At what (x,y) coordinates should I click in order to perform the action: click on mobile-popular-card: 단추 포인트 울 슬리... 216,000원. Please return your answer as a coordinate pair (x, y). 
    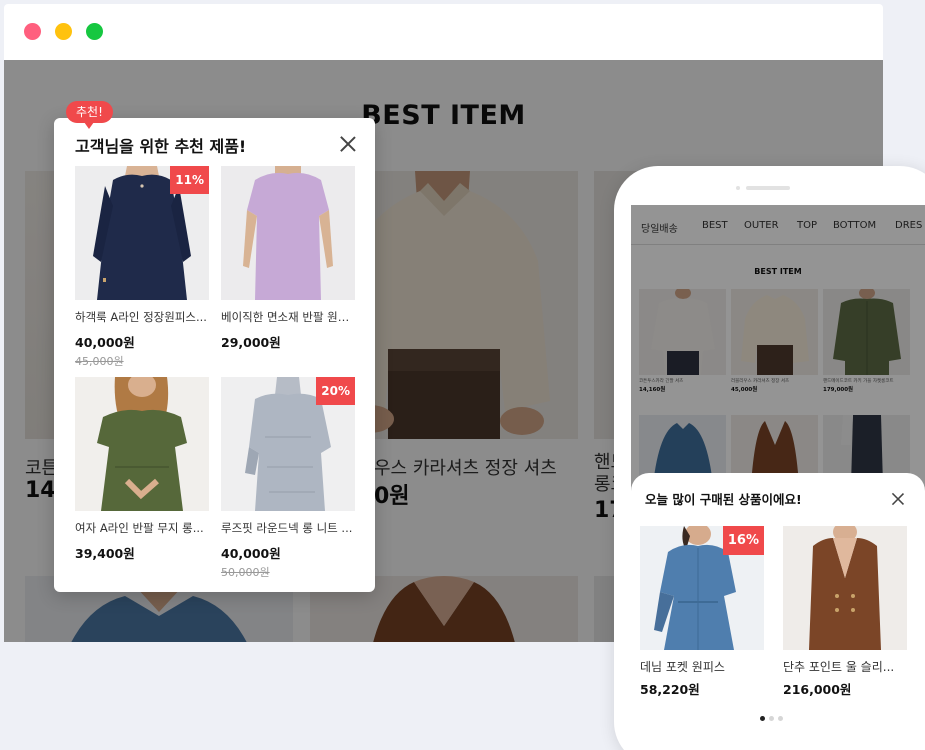
    Looking at the image, I should click on (845, 612).